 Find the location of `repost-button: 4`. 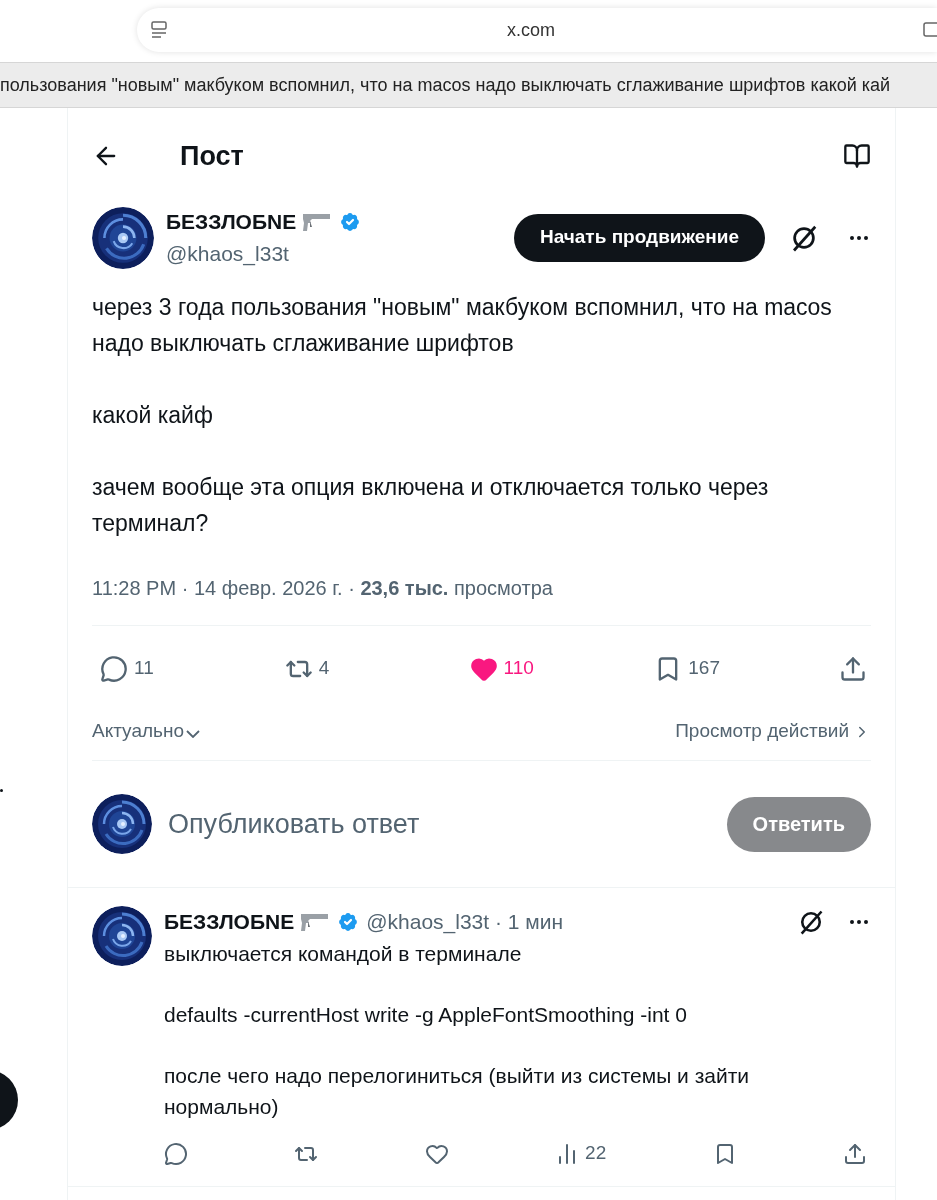

repost-button: 4 is located at coordinates (307, 668).